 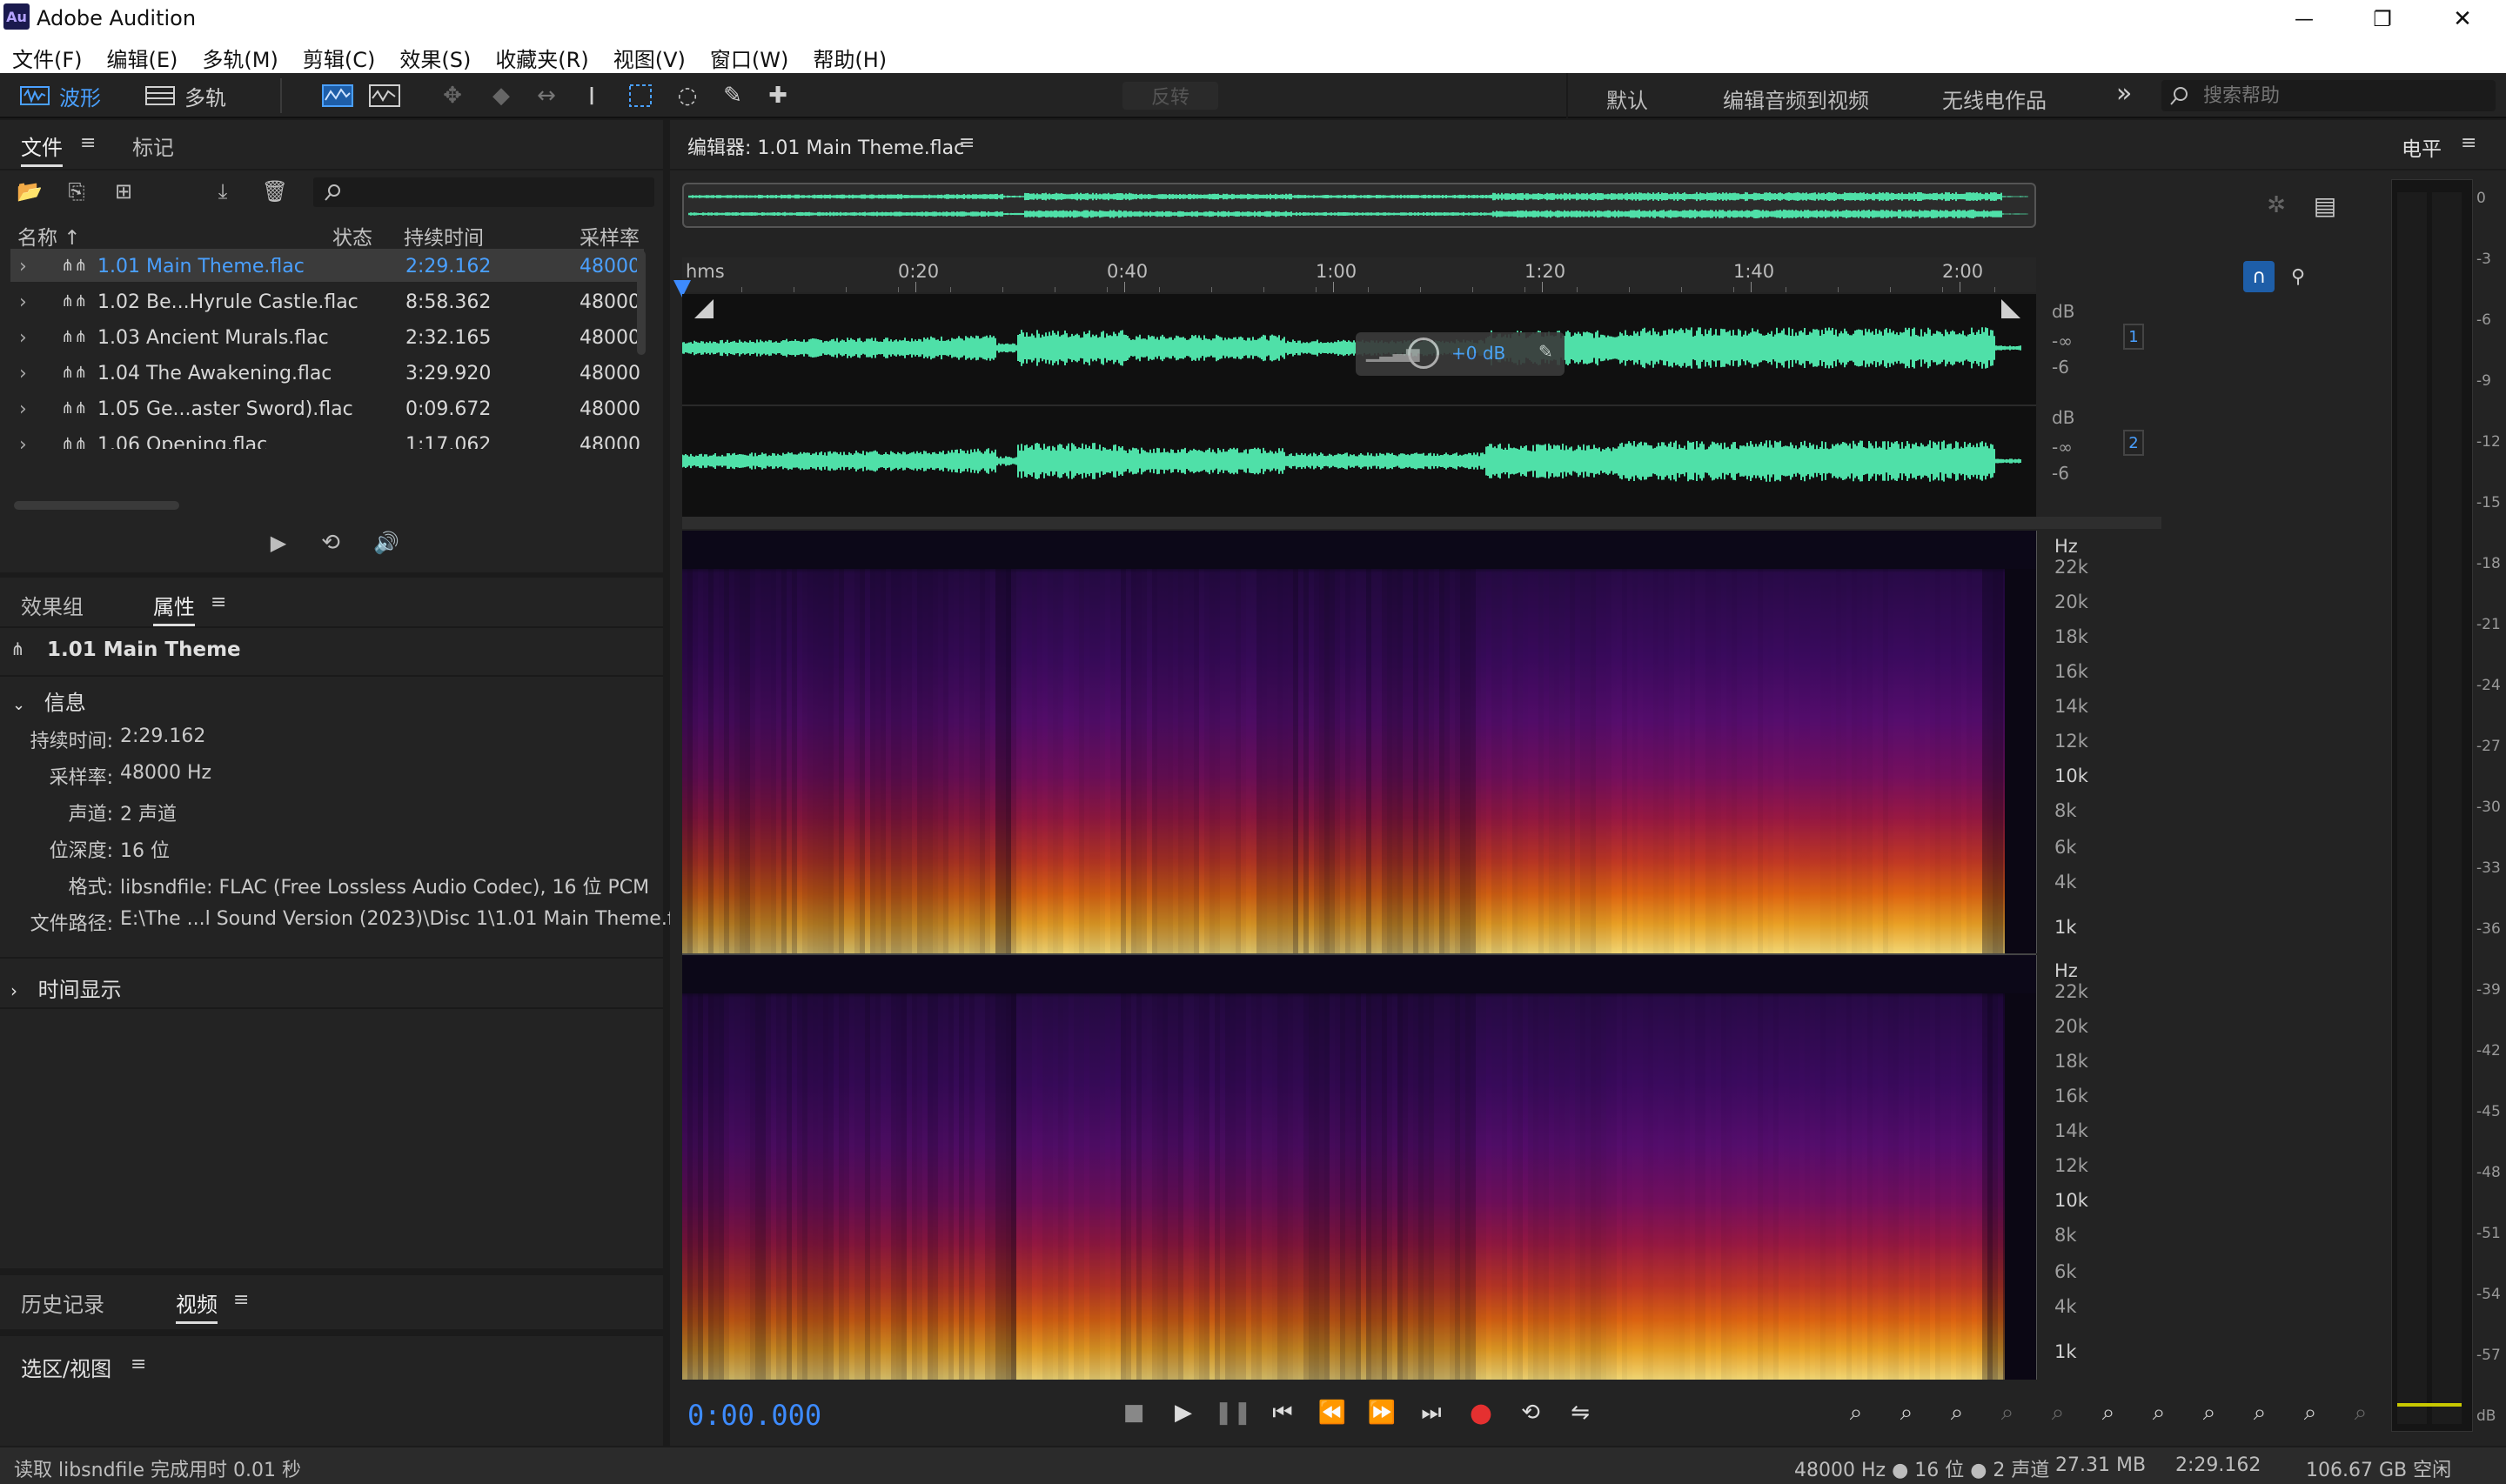 What do you see at coordinates (749, 58) in the screenshot?
I see `menu-window: 窗口(W)` at bounding box center [749, 58].